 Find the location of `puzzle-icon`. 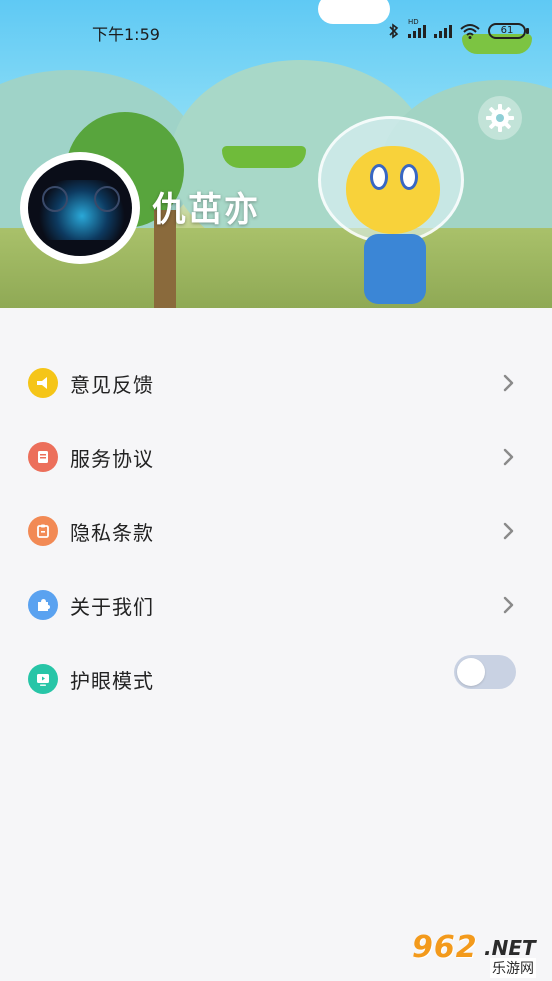

puzzle-icon is located at coordinates (44, 605).